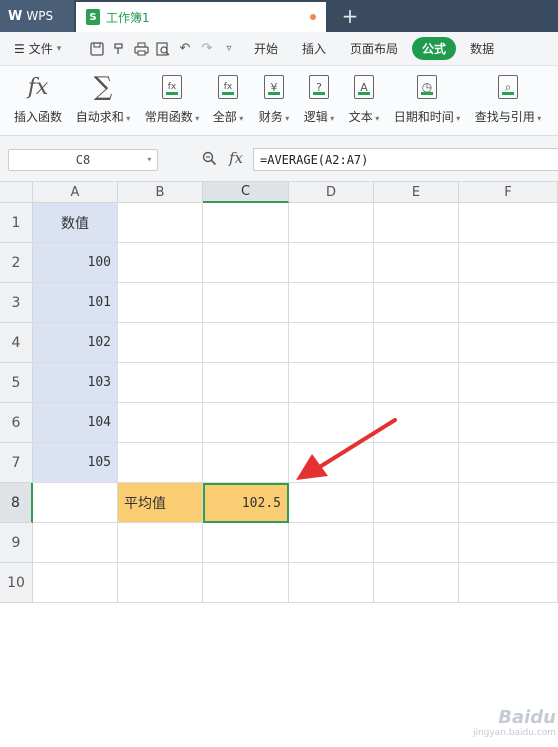 Image resolution: width=558 pixels, height=747 pixels. I want to click on save-icon, so click(97, 49).